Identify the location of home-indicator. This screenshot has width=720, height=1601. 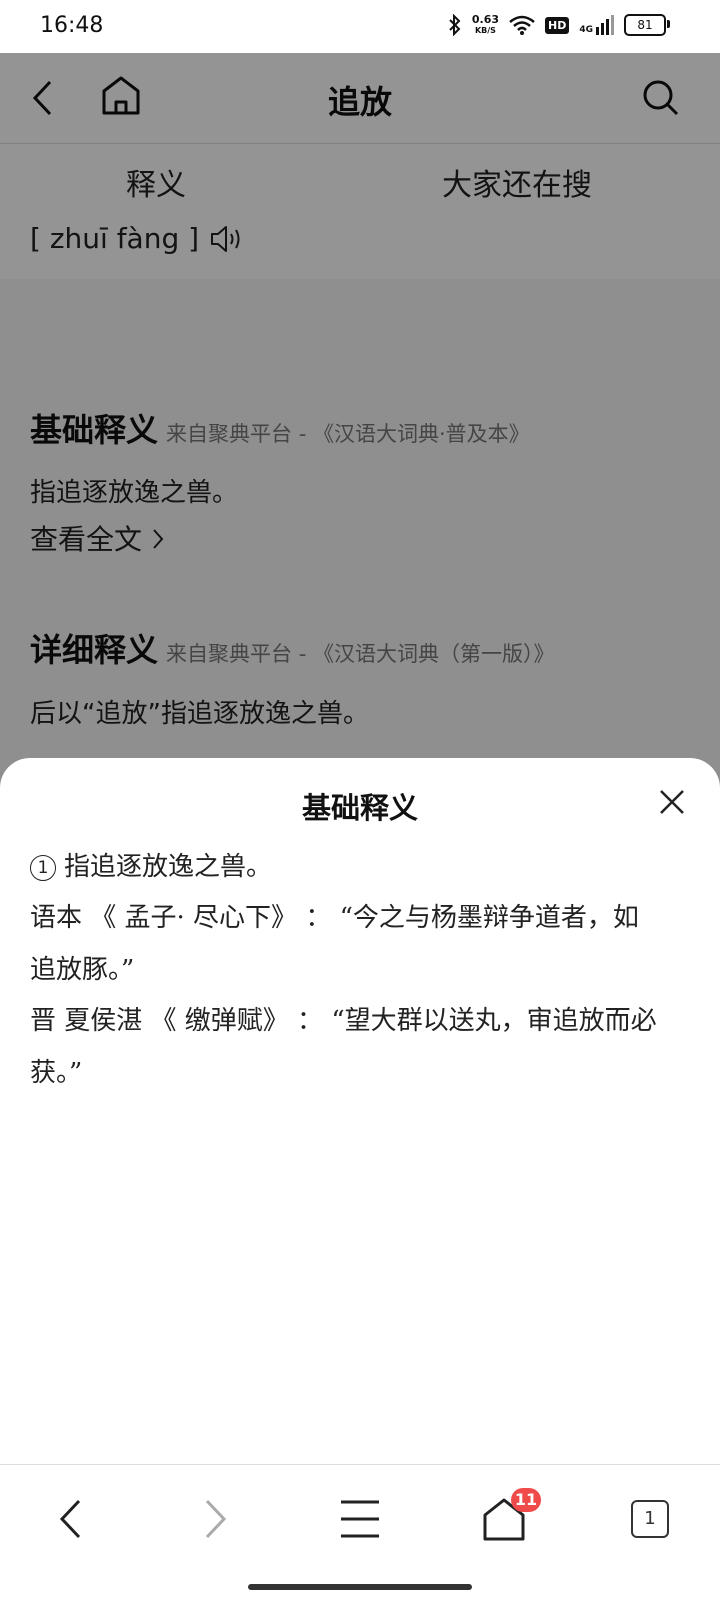
(360, 1587).